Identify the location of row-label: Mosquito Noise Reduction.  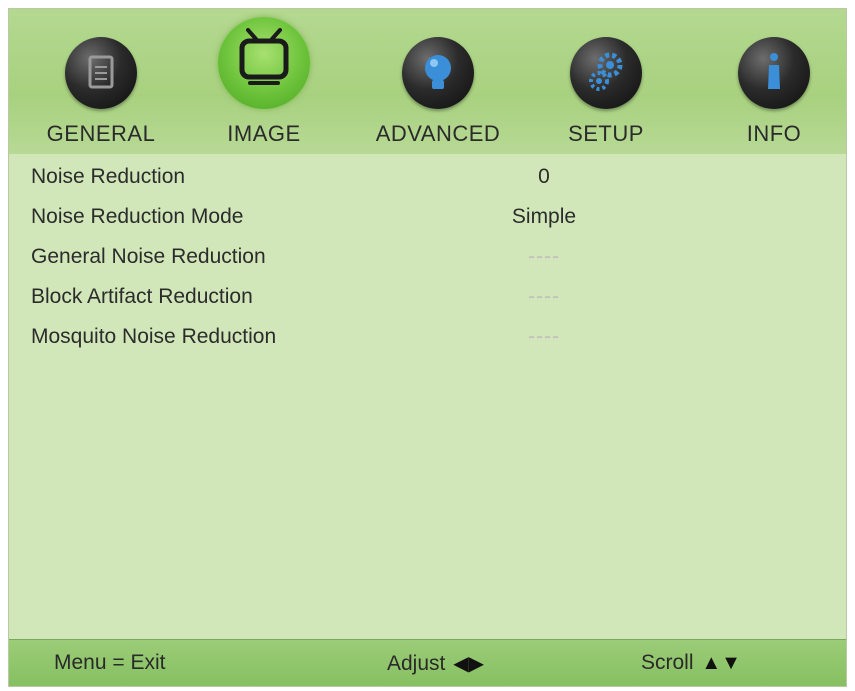
(154, 336).